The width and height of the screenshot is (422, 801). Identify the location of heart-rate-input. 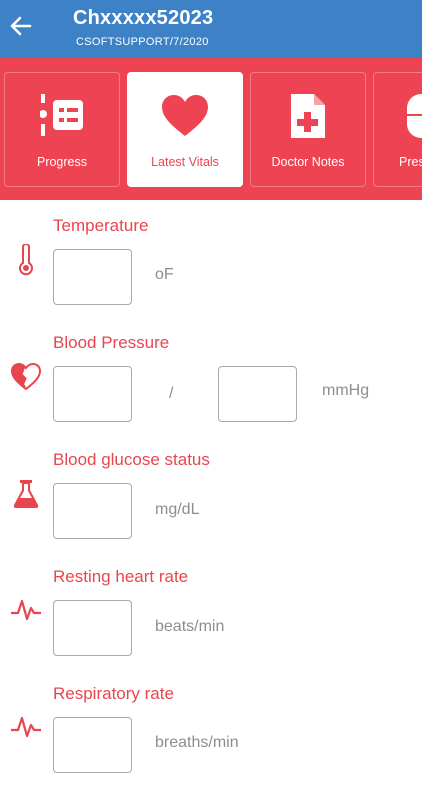
(92, 628).